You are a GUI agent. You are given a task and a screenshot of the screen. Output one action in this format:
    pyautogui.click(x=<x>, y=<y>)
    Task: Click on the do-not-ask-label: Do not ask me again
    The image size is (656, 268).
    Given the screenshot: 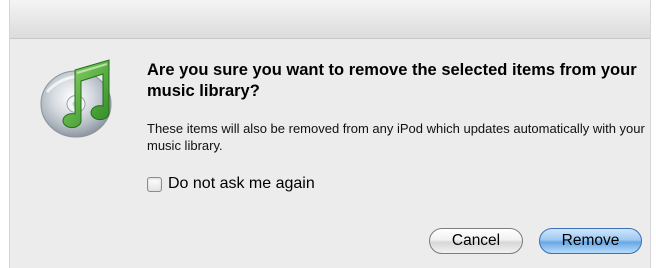 What is the action you would take?
    pyautogui.click(x=241, y=184)
    